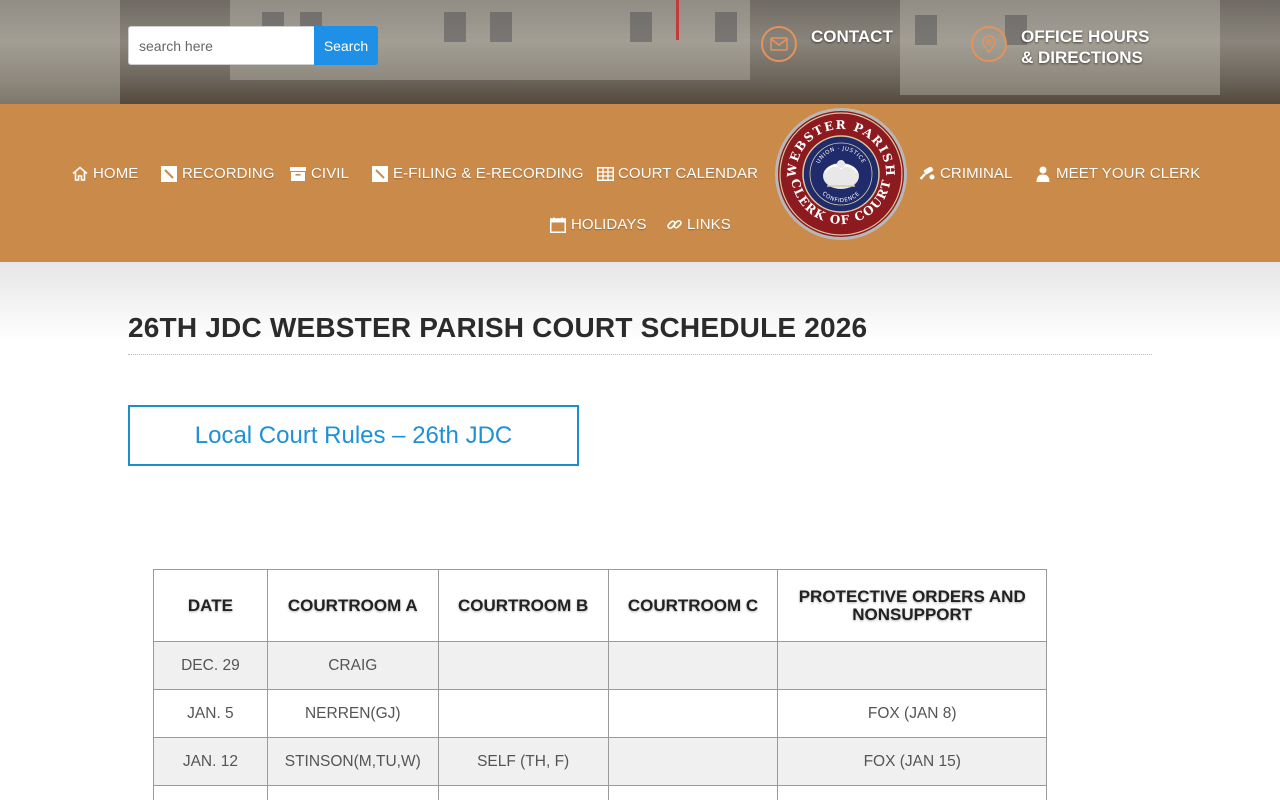 This screenshot has width=1280, height=800. I want to click on nav-item-holidays: HOLIDAYS, so click(598, 224).